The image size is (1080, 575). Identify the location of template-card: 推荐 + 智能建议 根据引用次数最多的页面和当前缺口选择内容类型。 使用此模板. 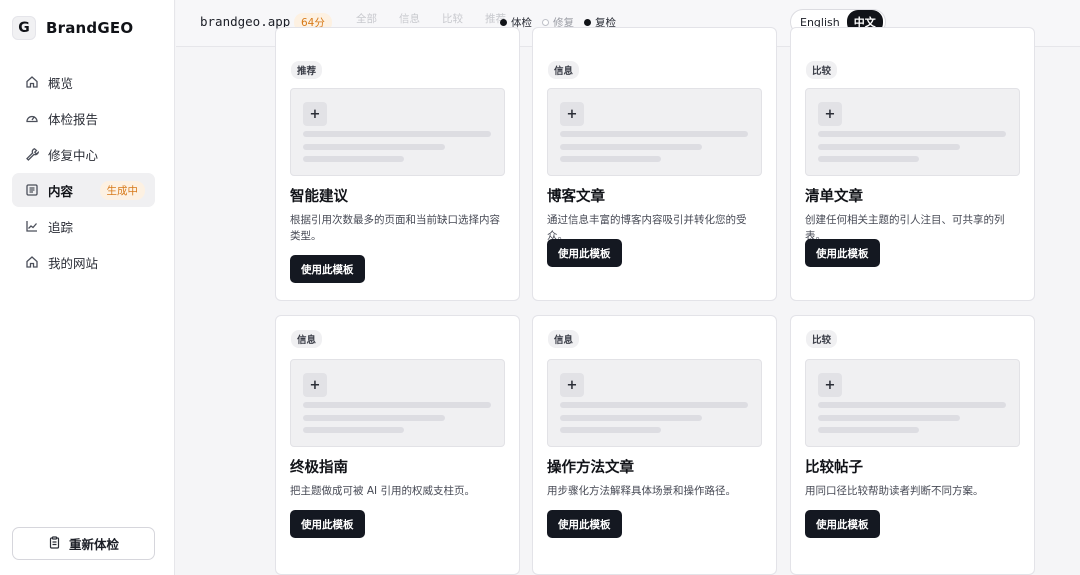
(397, 164).